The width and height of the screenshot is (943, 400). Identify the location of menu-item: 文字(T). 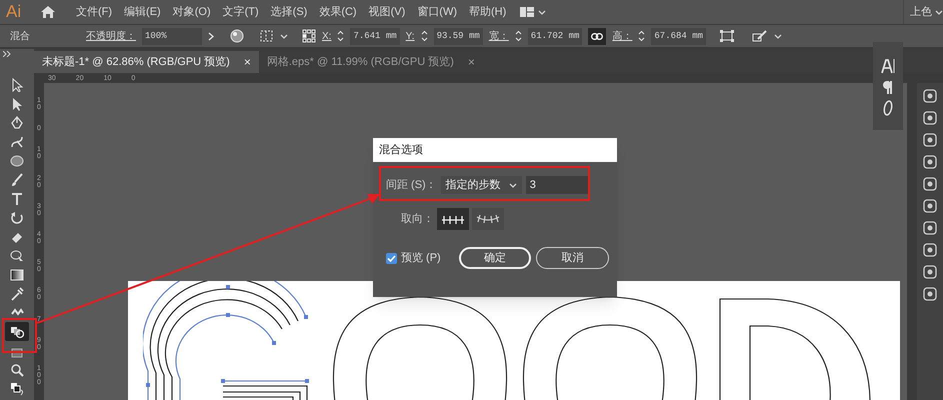
(240, 12).